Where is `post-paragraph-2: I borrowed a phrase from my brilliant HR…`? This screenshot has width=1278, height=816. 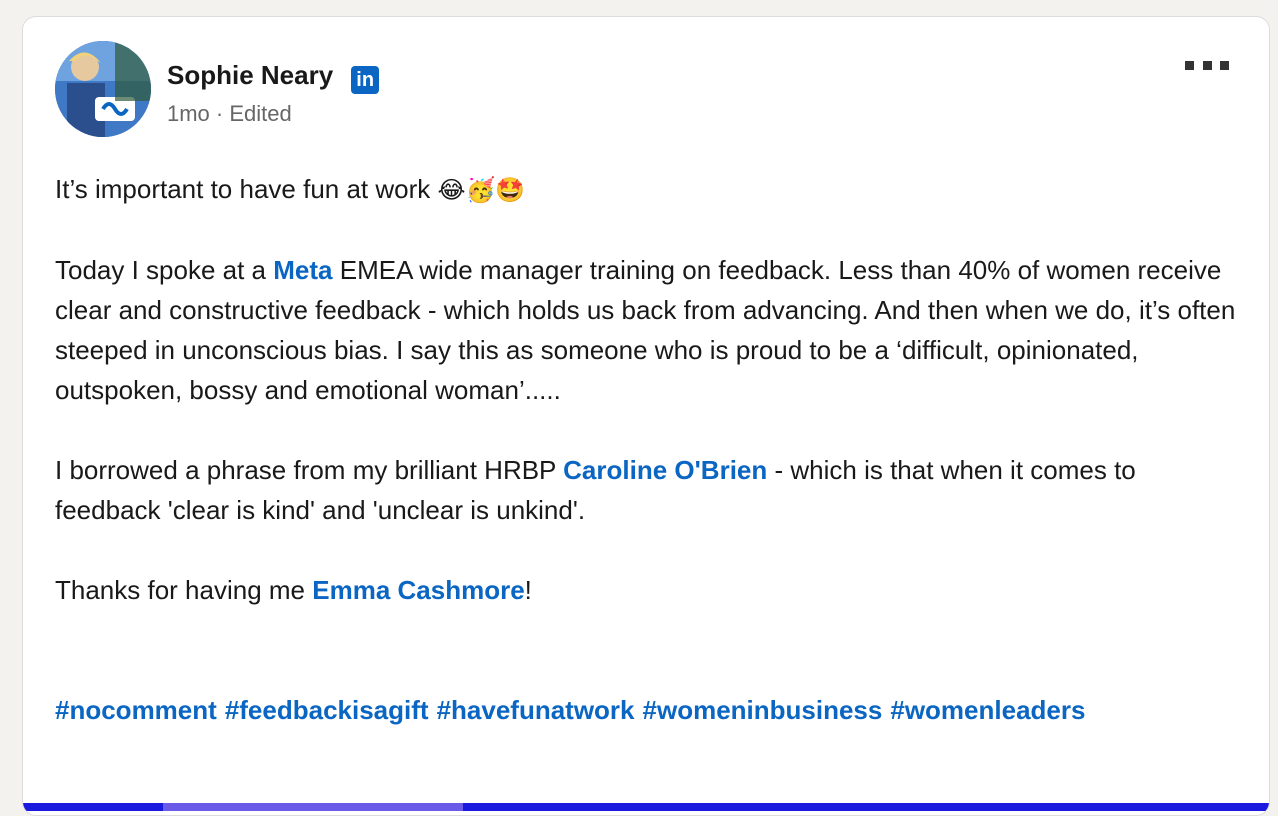
post-paragraph-2: I borrowed a phrase from my brilliant HR… is located at coordinates (650, 490).